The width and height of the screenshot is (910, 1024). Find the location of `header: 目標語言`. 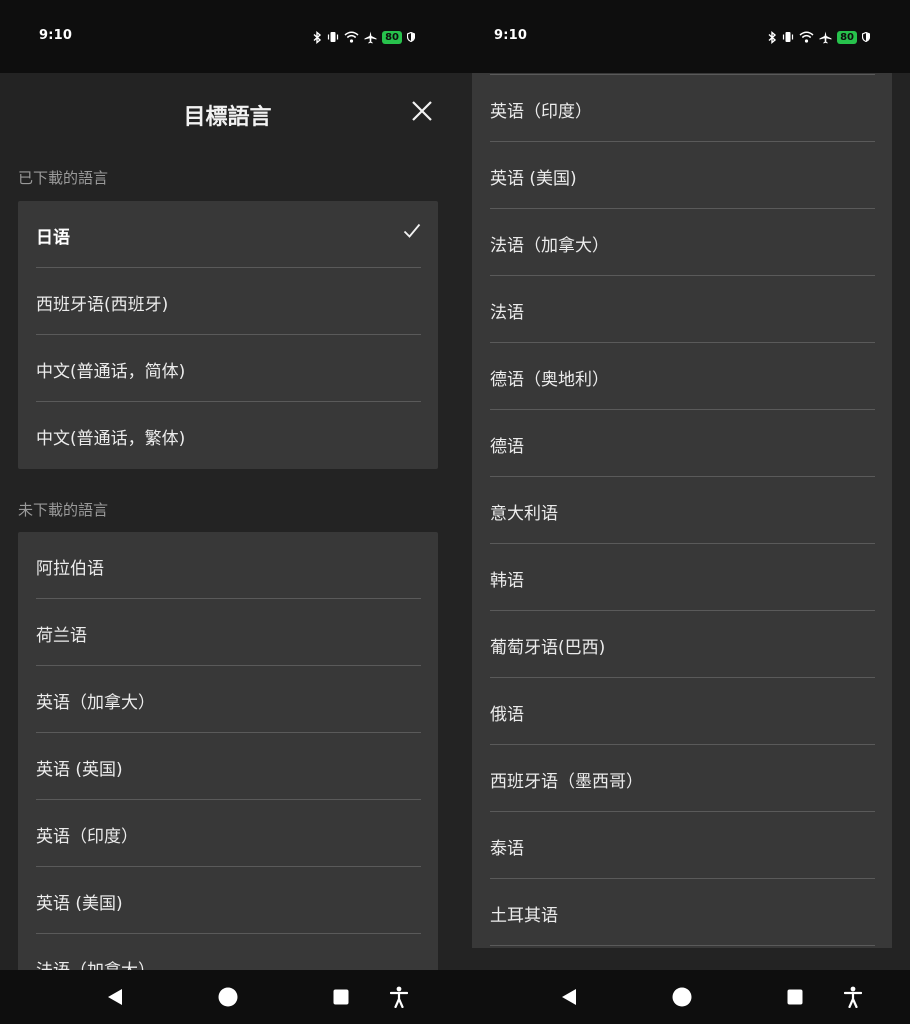

header: 目標語言 is located at coordinates (227, 113).